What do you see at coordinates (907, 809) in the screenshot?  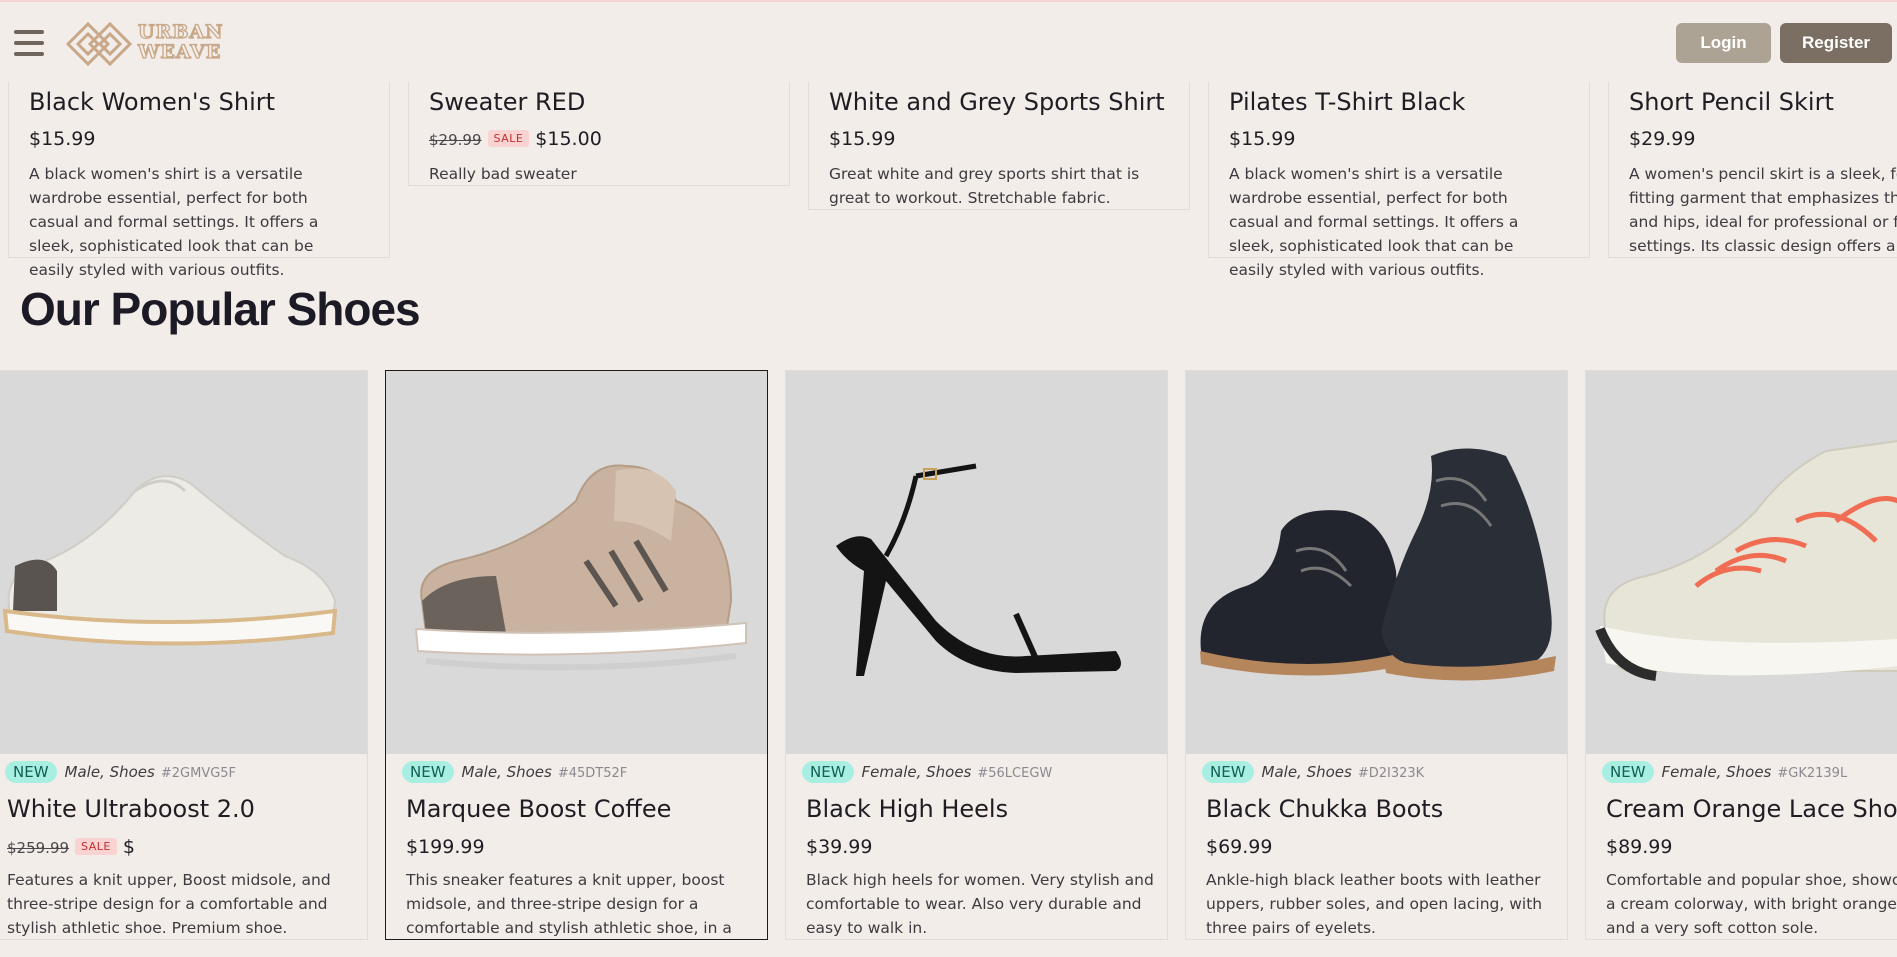 I see `product-name: Black High Heels` at bounding box center [907, 809].